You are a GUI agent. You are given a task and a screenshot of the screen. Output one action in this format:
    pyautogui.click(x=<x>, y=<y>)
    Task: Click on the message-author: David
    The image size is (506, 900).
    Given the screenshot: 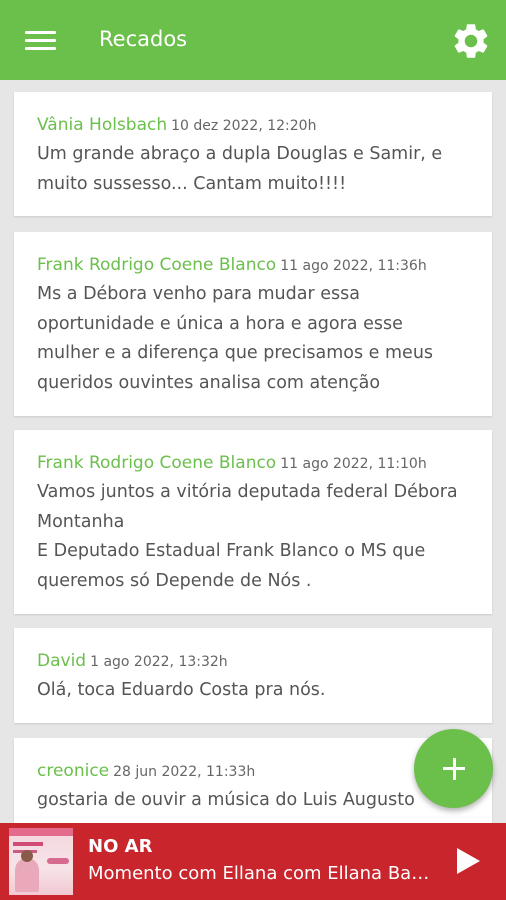 What is the action you would take?
    pyautogui.click(x=62, y=661)
    